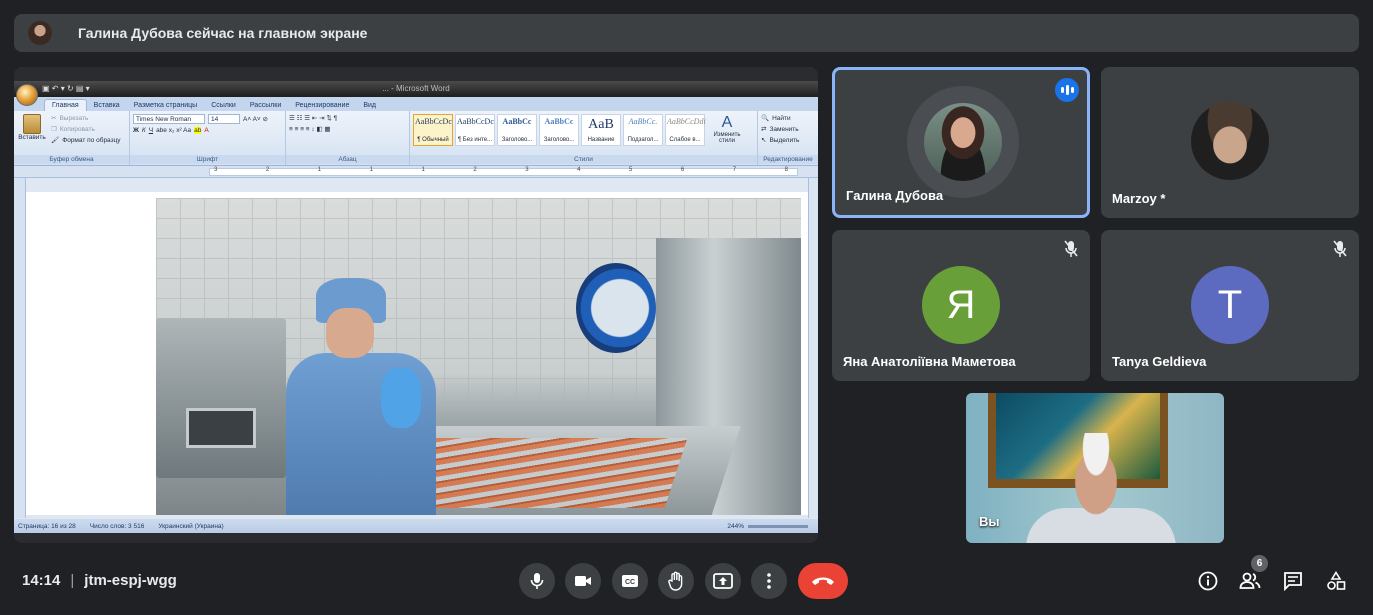 The width and height of the screenshot is (1373, 615). I want to click on meeting-details-button, so click(1208, 581).